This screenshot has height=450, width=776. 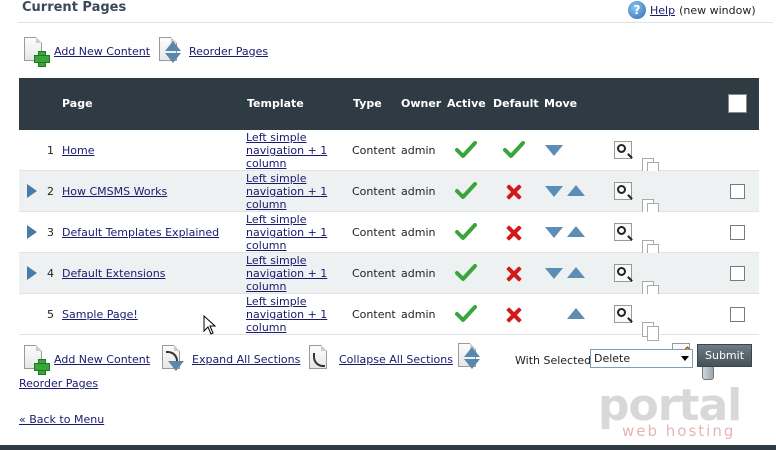 What do you see at coordinates (651, 332) in the screenshot?
I see `copy-icon` at bounding box center [651, 332].